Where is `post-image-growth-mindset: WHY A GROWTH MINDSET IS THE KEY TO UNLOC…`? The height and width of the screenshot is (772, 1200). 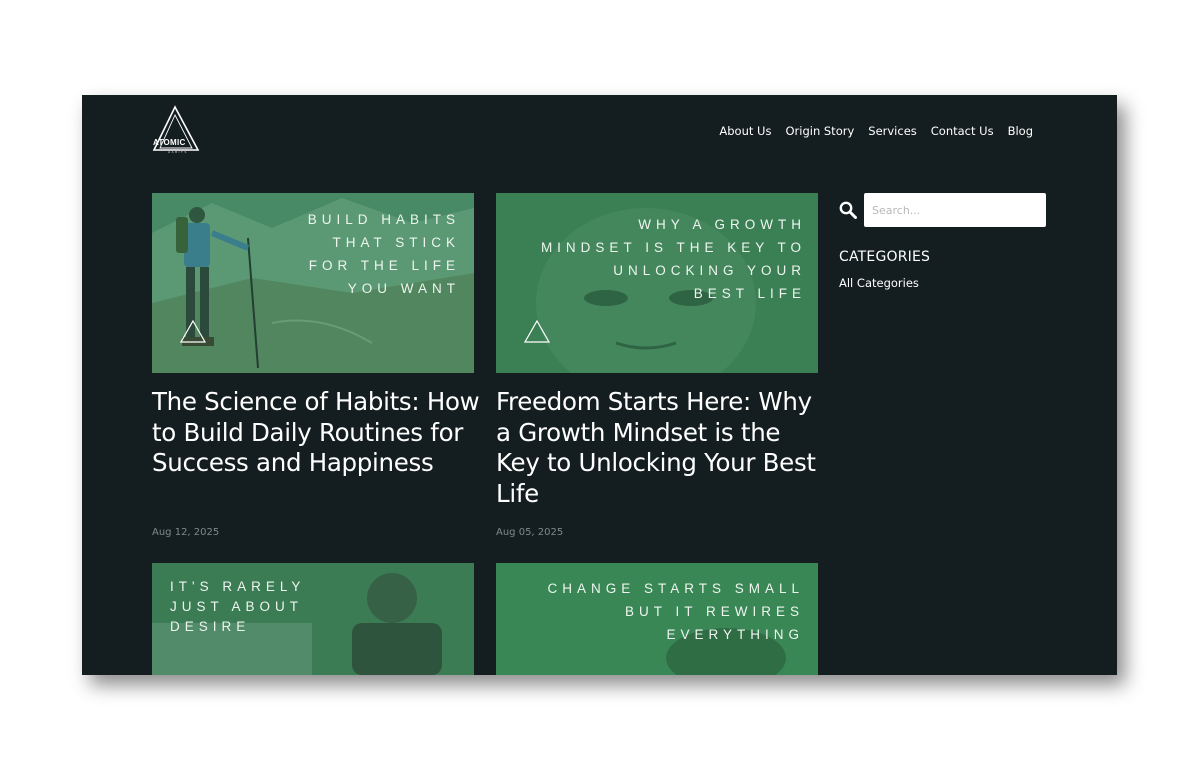 post-image-growth-mindset: WHY A GROWTH MINDSET IS THE KEY TO UNLOC… is located at coordinates (657, 283).